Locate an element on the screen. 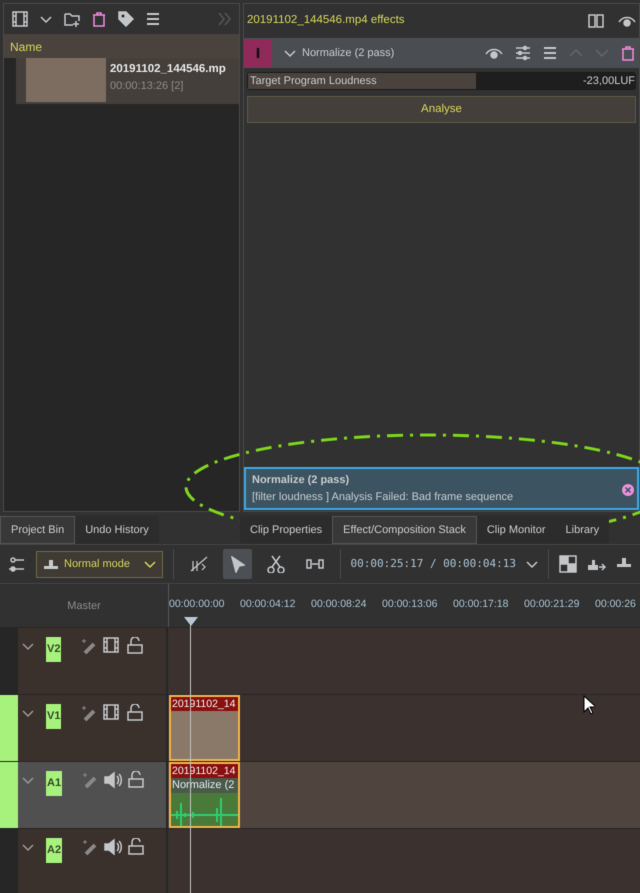 This screenshot has height=893, width=640. select-tool-button is located at coordinates (237, 564).